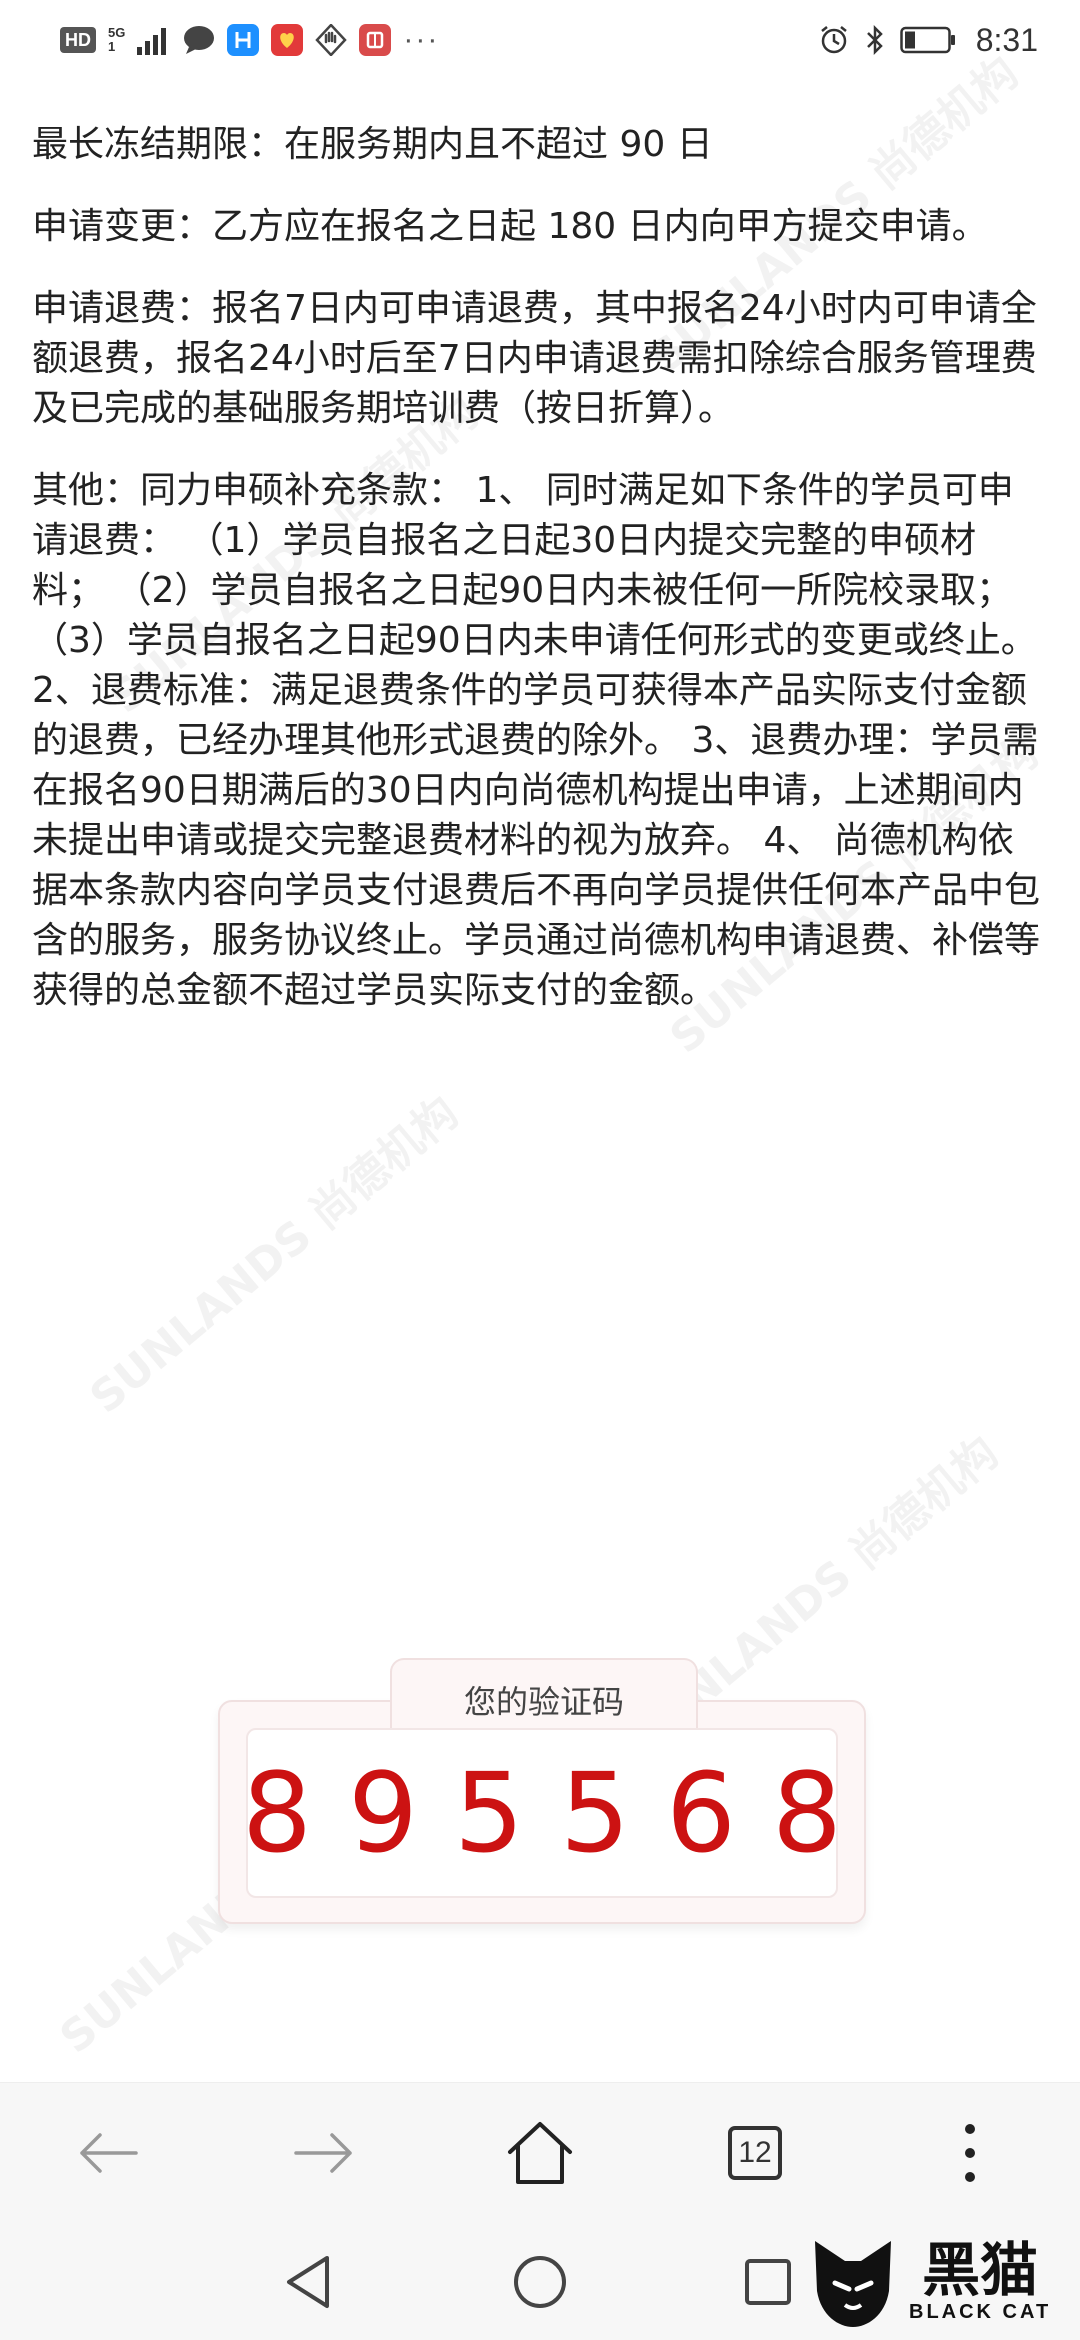  I want to click on back-button, so click(108, 2153).